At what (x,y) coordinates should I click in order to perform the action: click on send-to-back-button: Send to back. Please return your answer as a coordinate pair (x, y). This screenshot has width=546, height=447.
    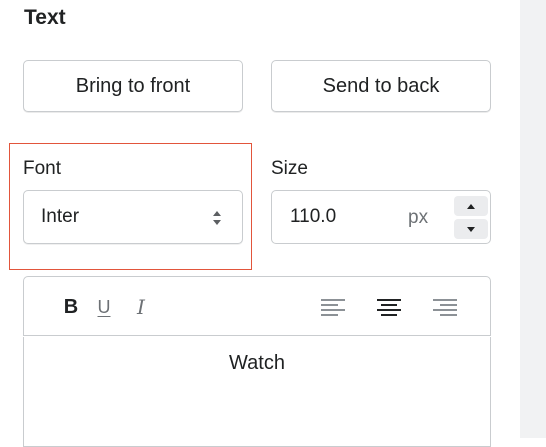
    Looking at the image, I should click on (381, 86).